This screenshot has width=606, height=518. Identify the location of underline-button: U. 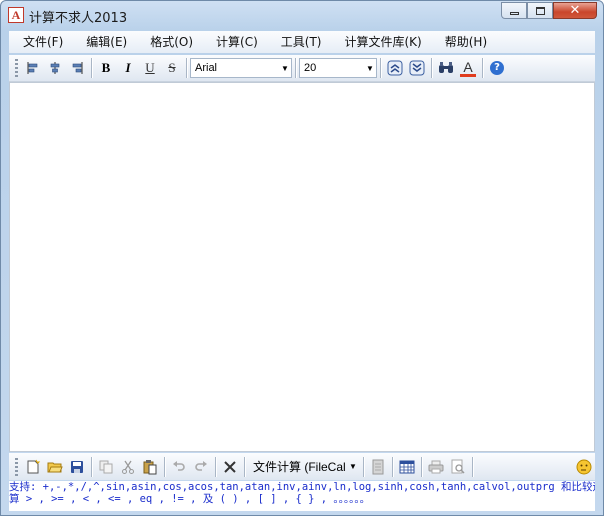
(150, 68).